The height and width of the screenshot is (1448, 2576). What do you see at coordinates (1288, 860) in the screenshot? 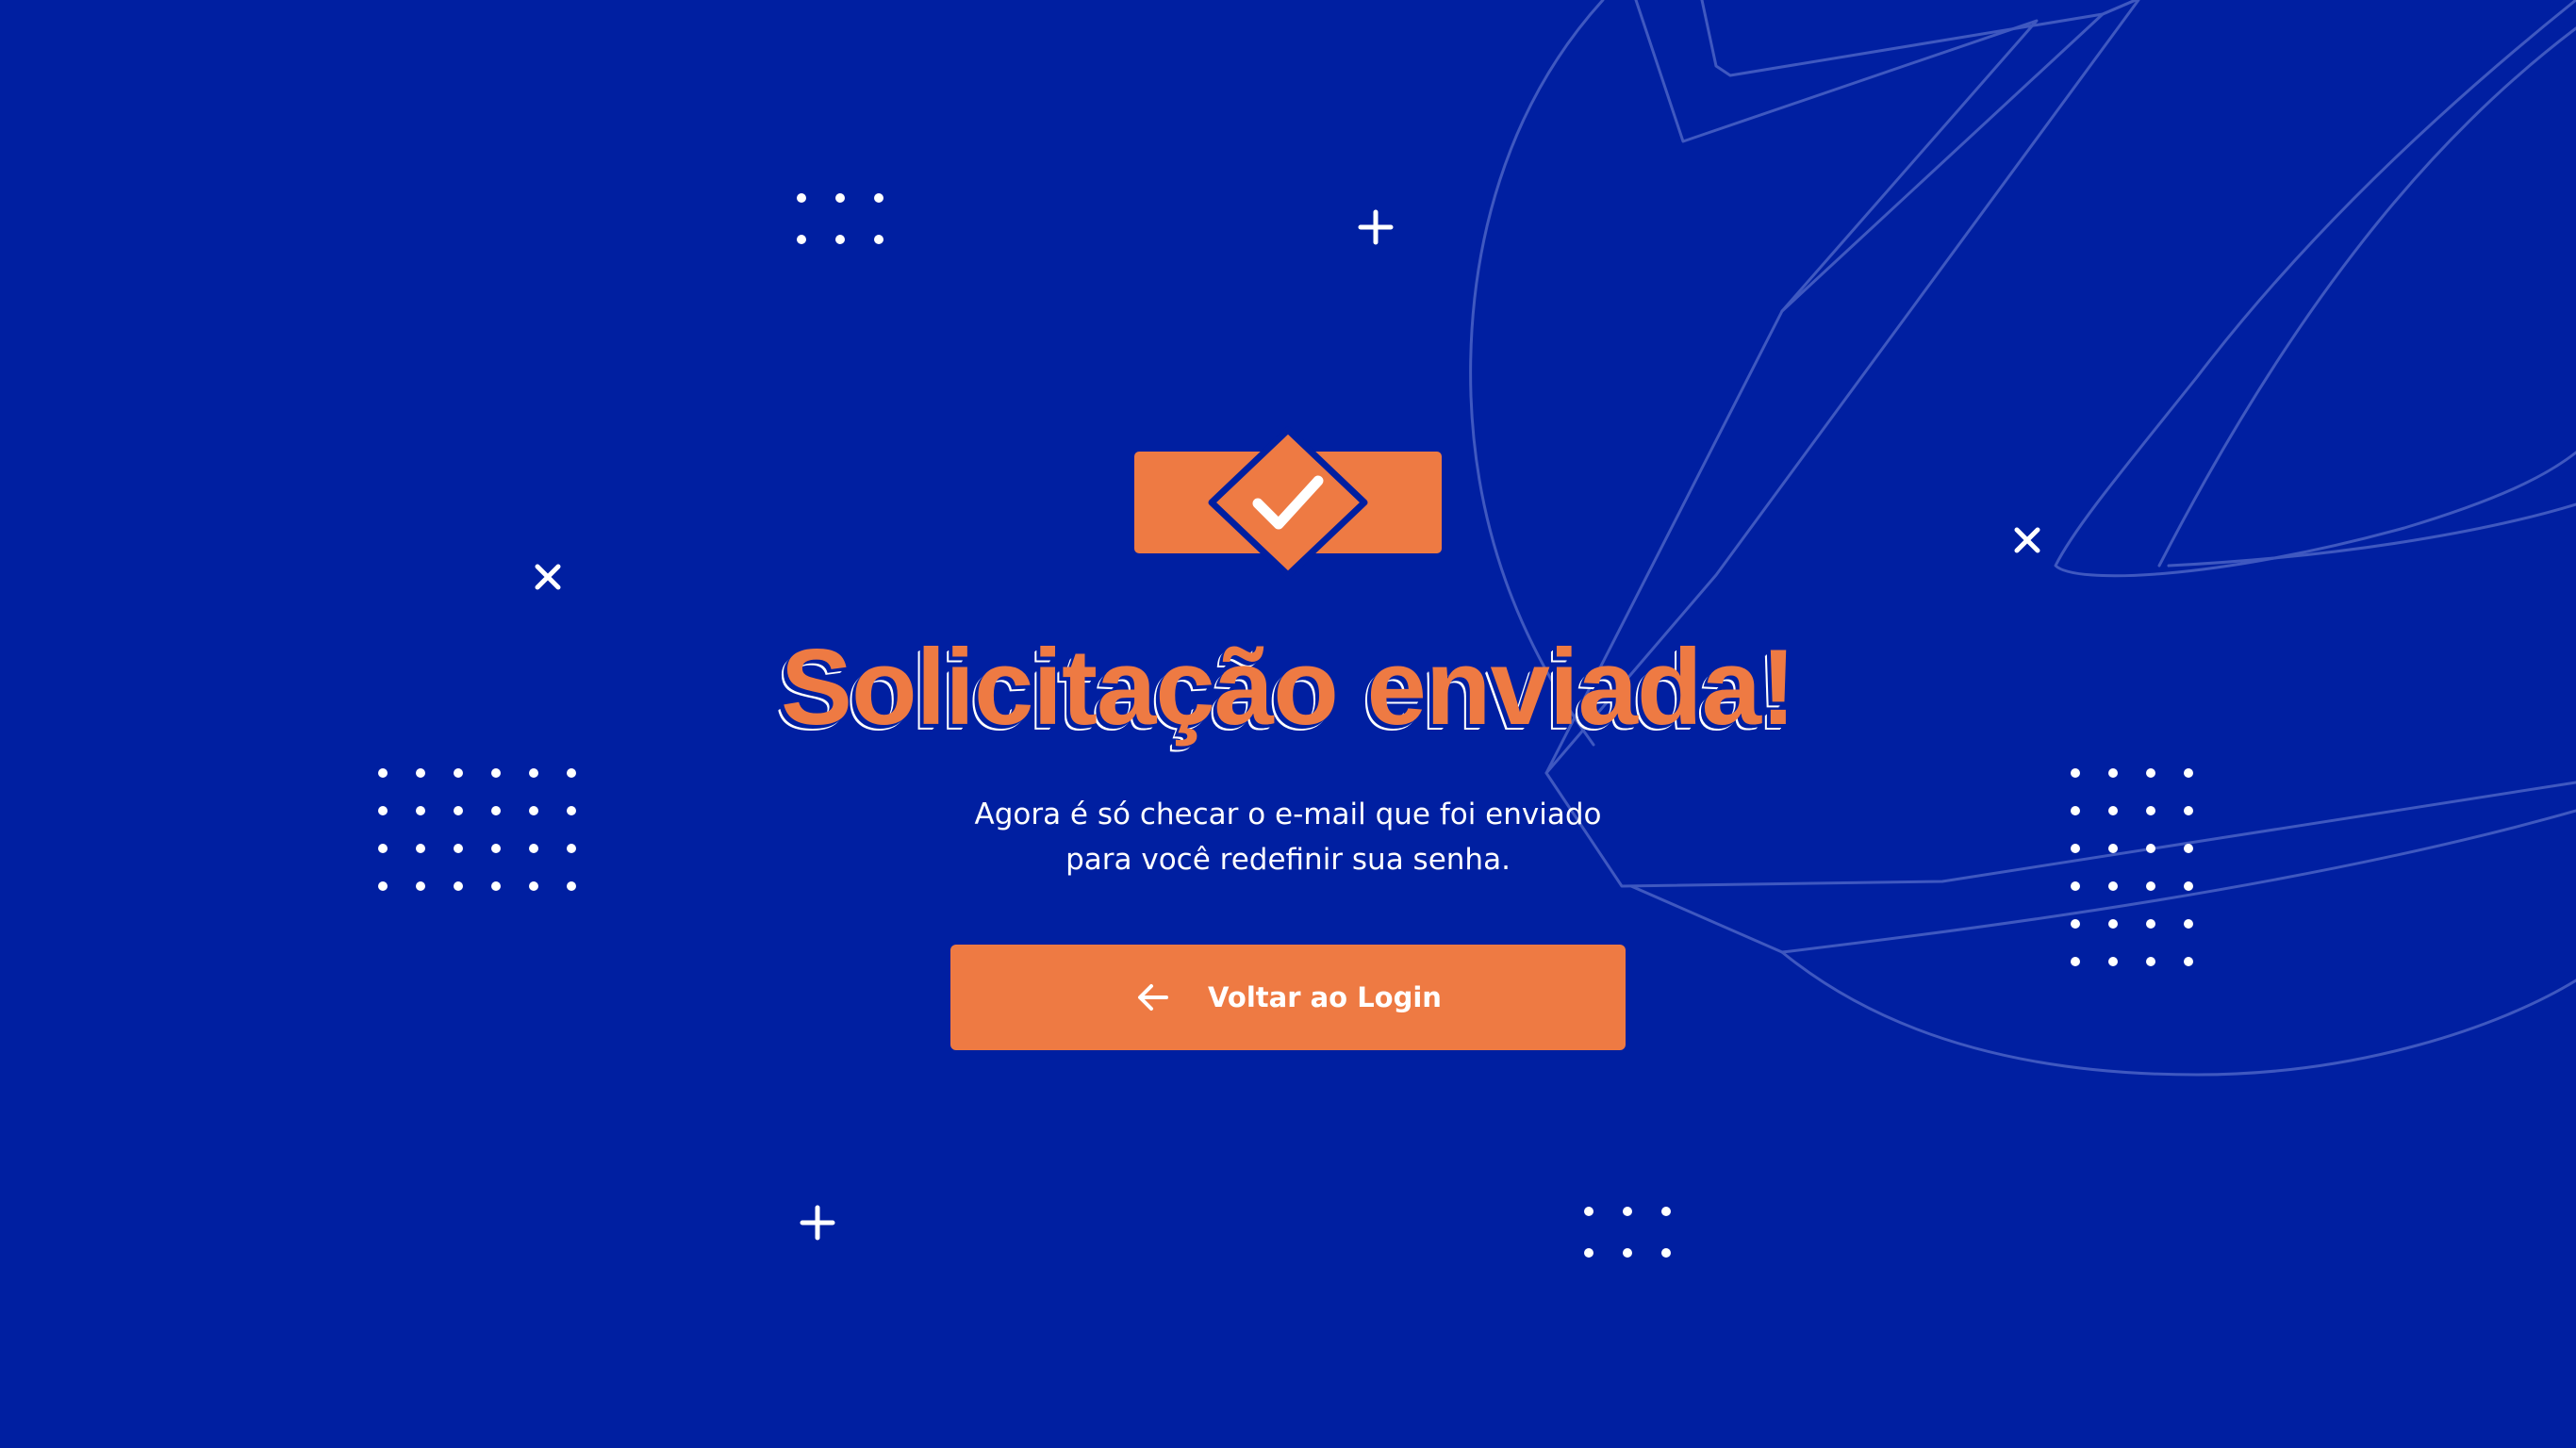
I see `confirmation-message-line: para você redefinir sua senha.` at bounding box center [1288, 860].